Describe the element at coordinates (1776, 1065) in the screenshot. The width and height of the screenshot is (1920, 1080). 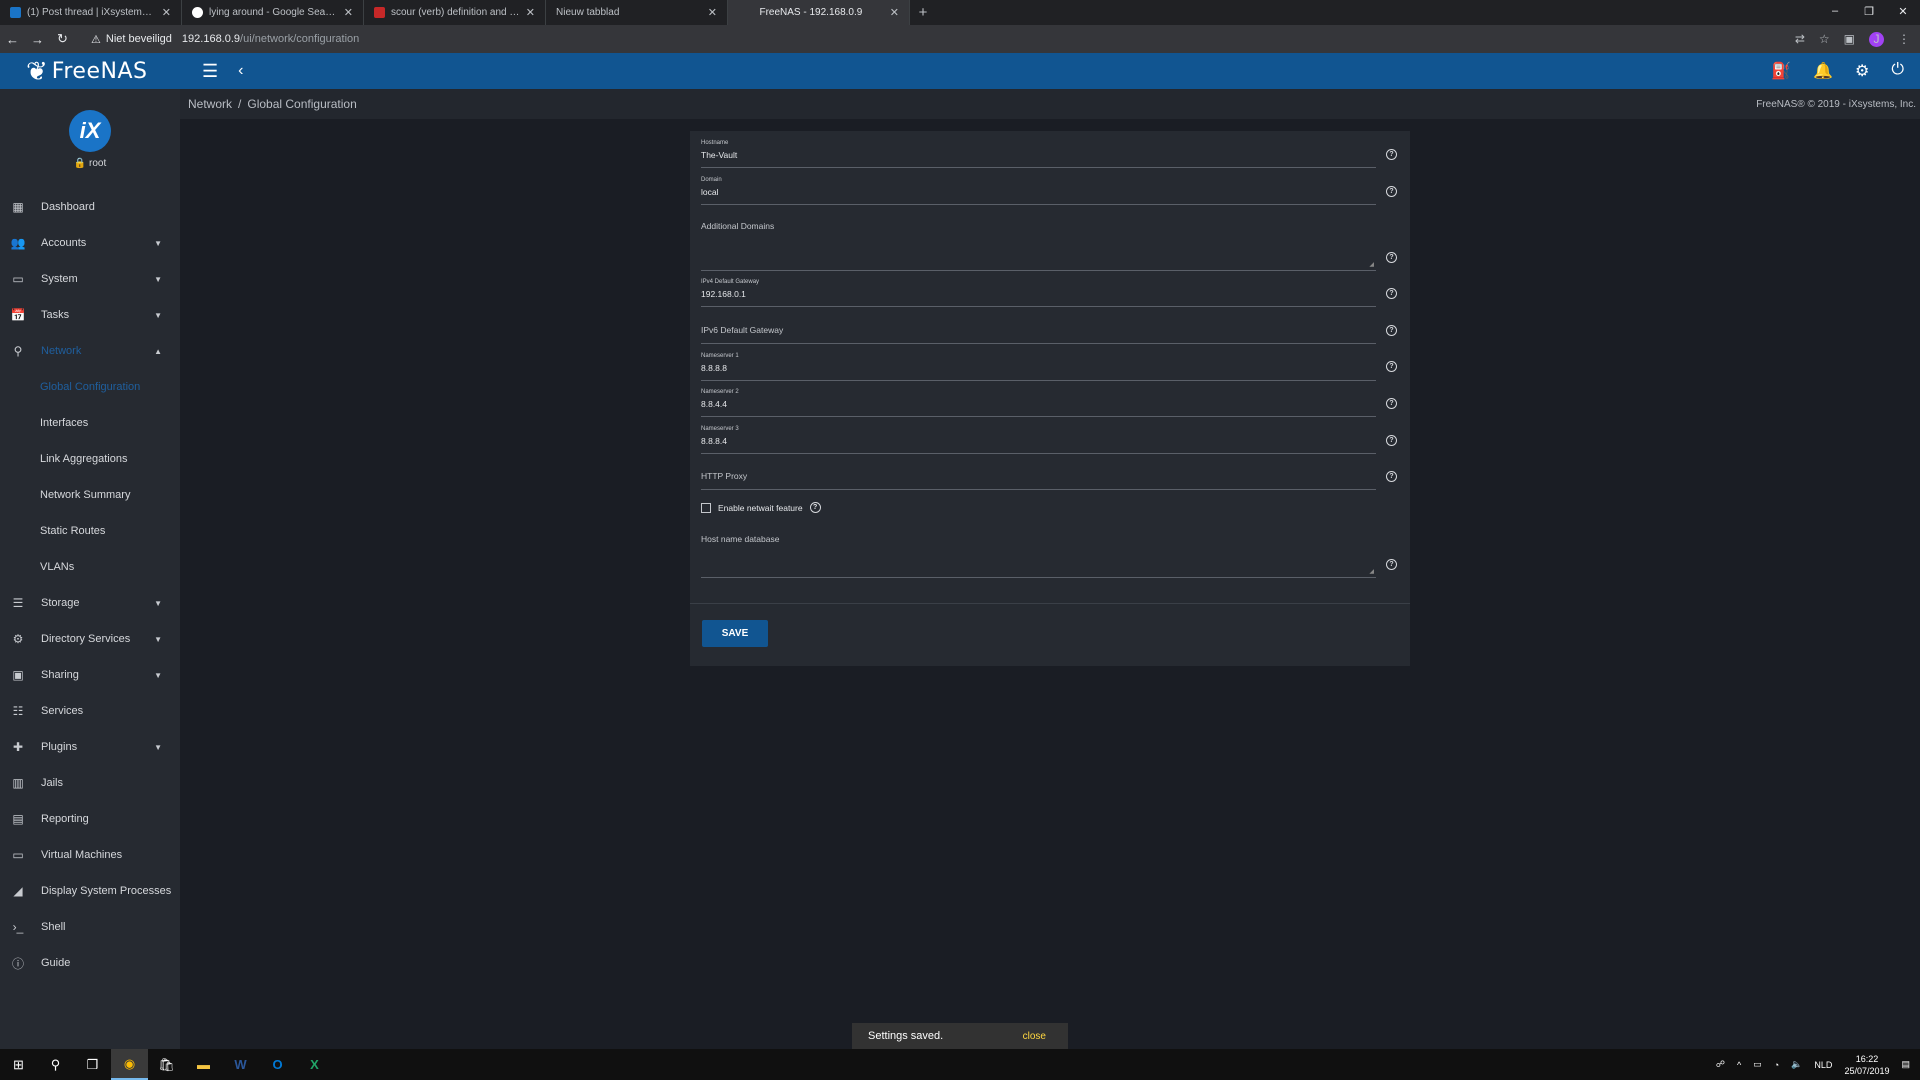
I see `wifi-icon: ◔` at that location.